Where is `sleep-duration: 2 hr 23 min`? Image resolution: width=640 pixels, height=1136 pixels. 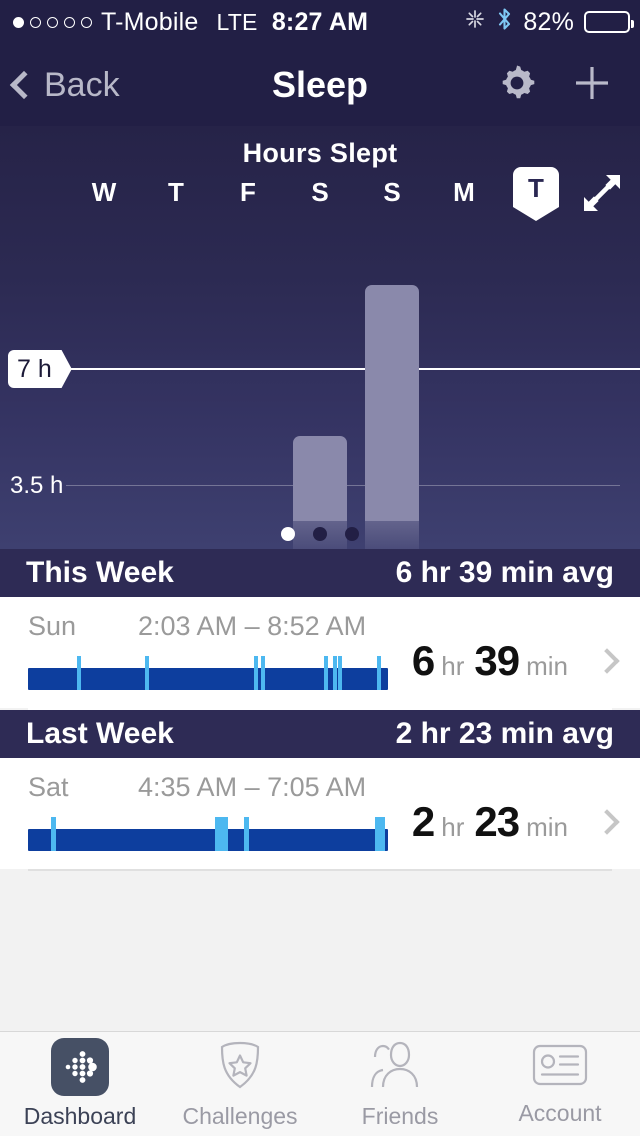
sleep-duration: 2 hr 23 min is located at coordinates (495, 822).